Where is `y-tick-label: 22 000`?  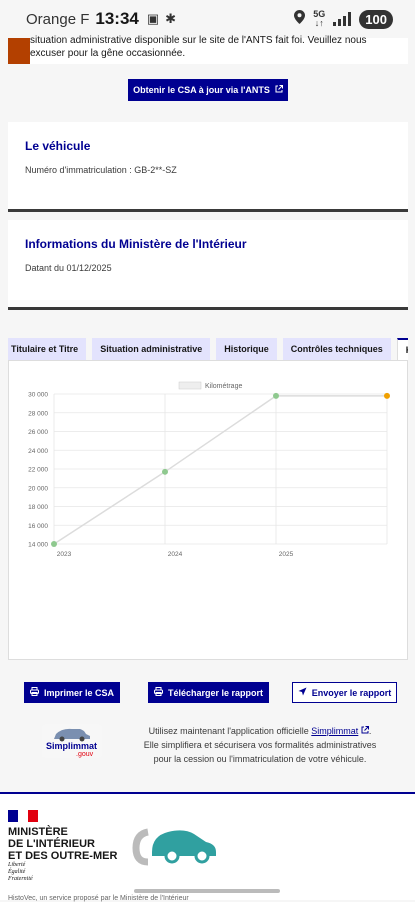
y-tick-label: 22 000 is located at coordinates (38, 470).